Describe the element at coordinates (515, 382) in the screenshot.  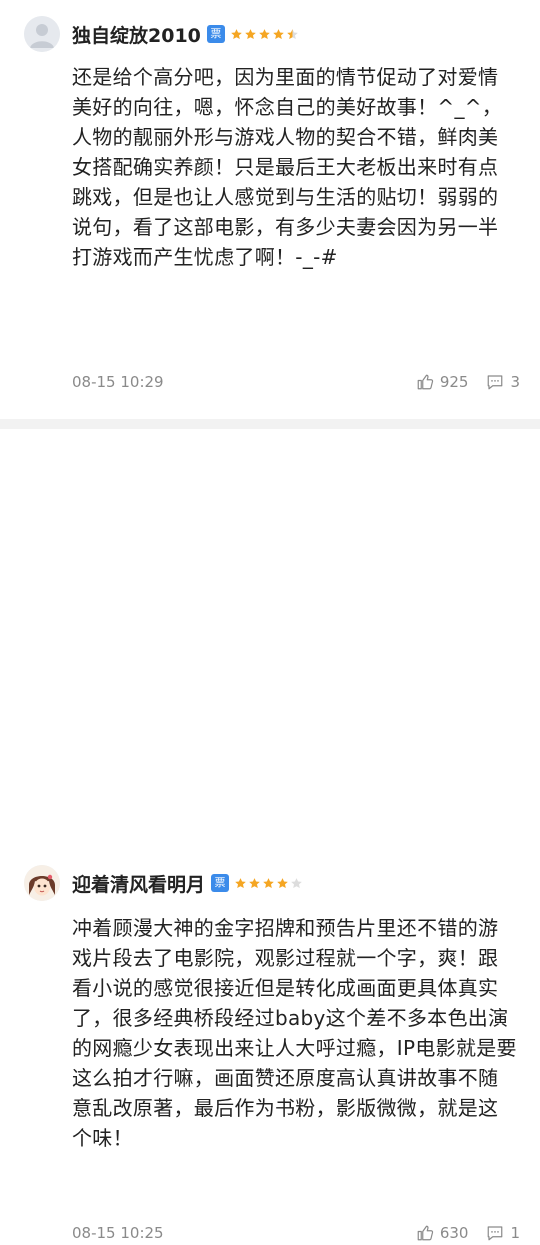
I see `comment-count: 3` at that location.